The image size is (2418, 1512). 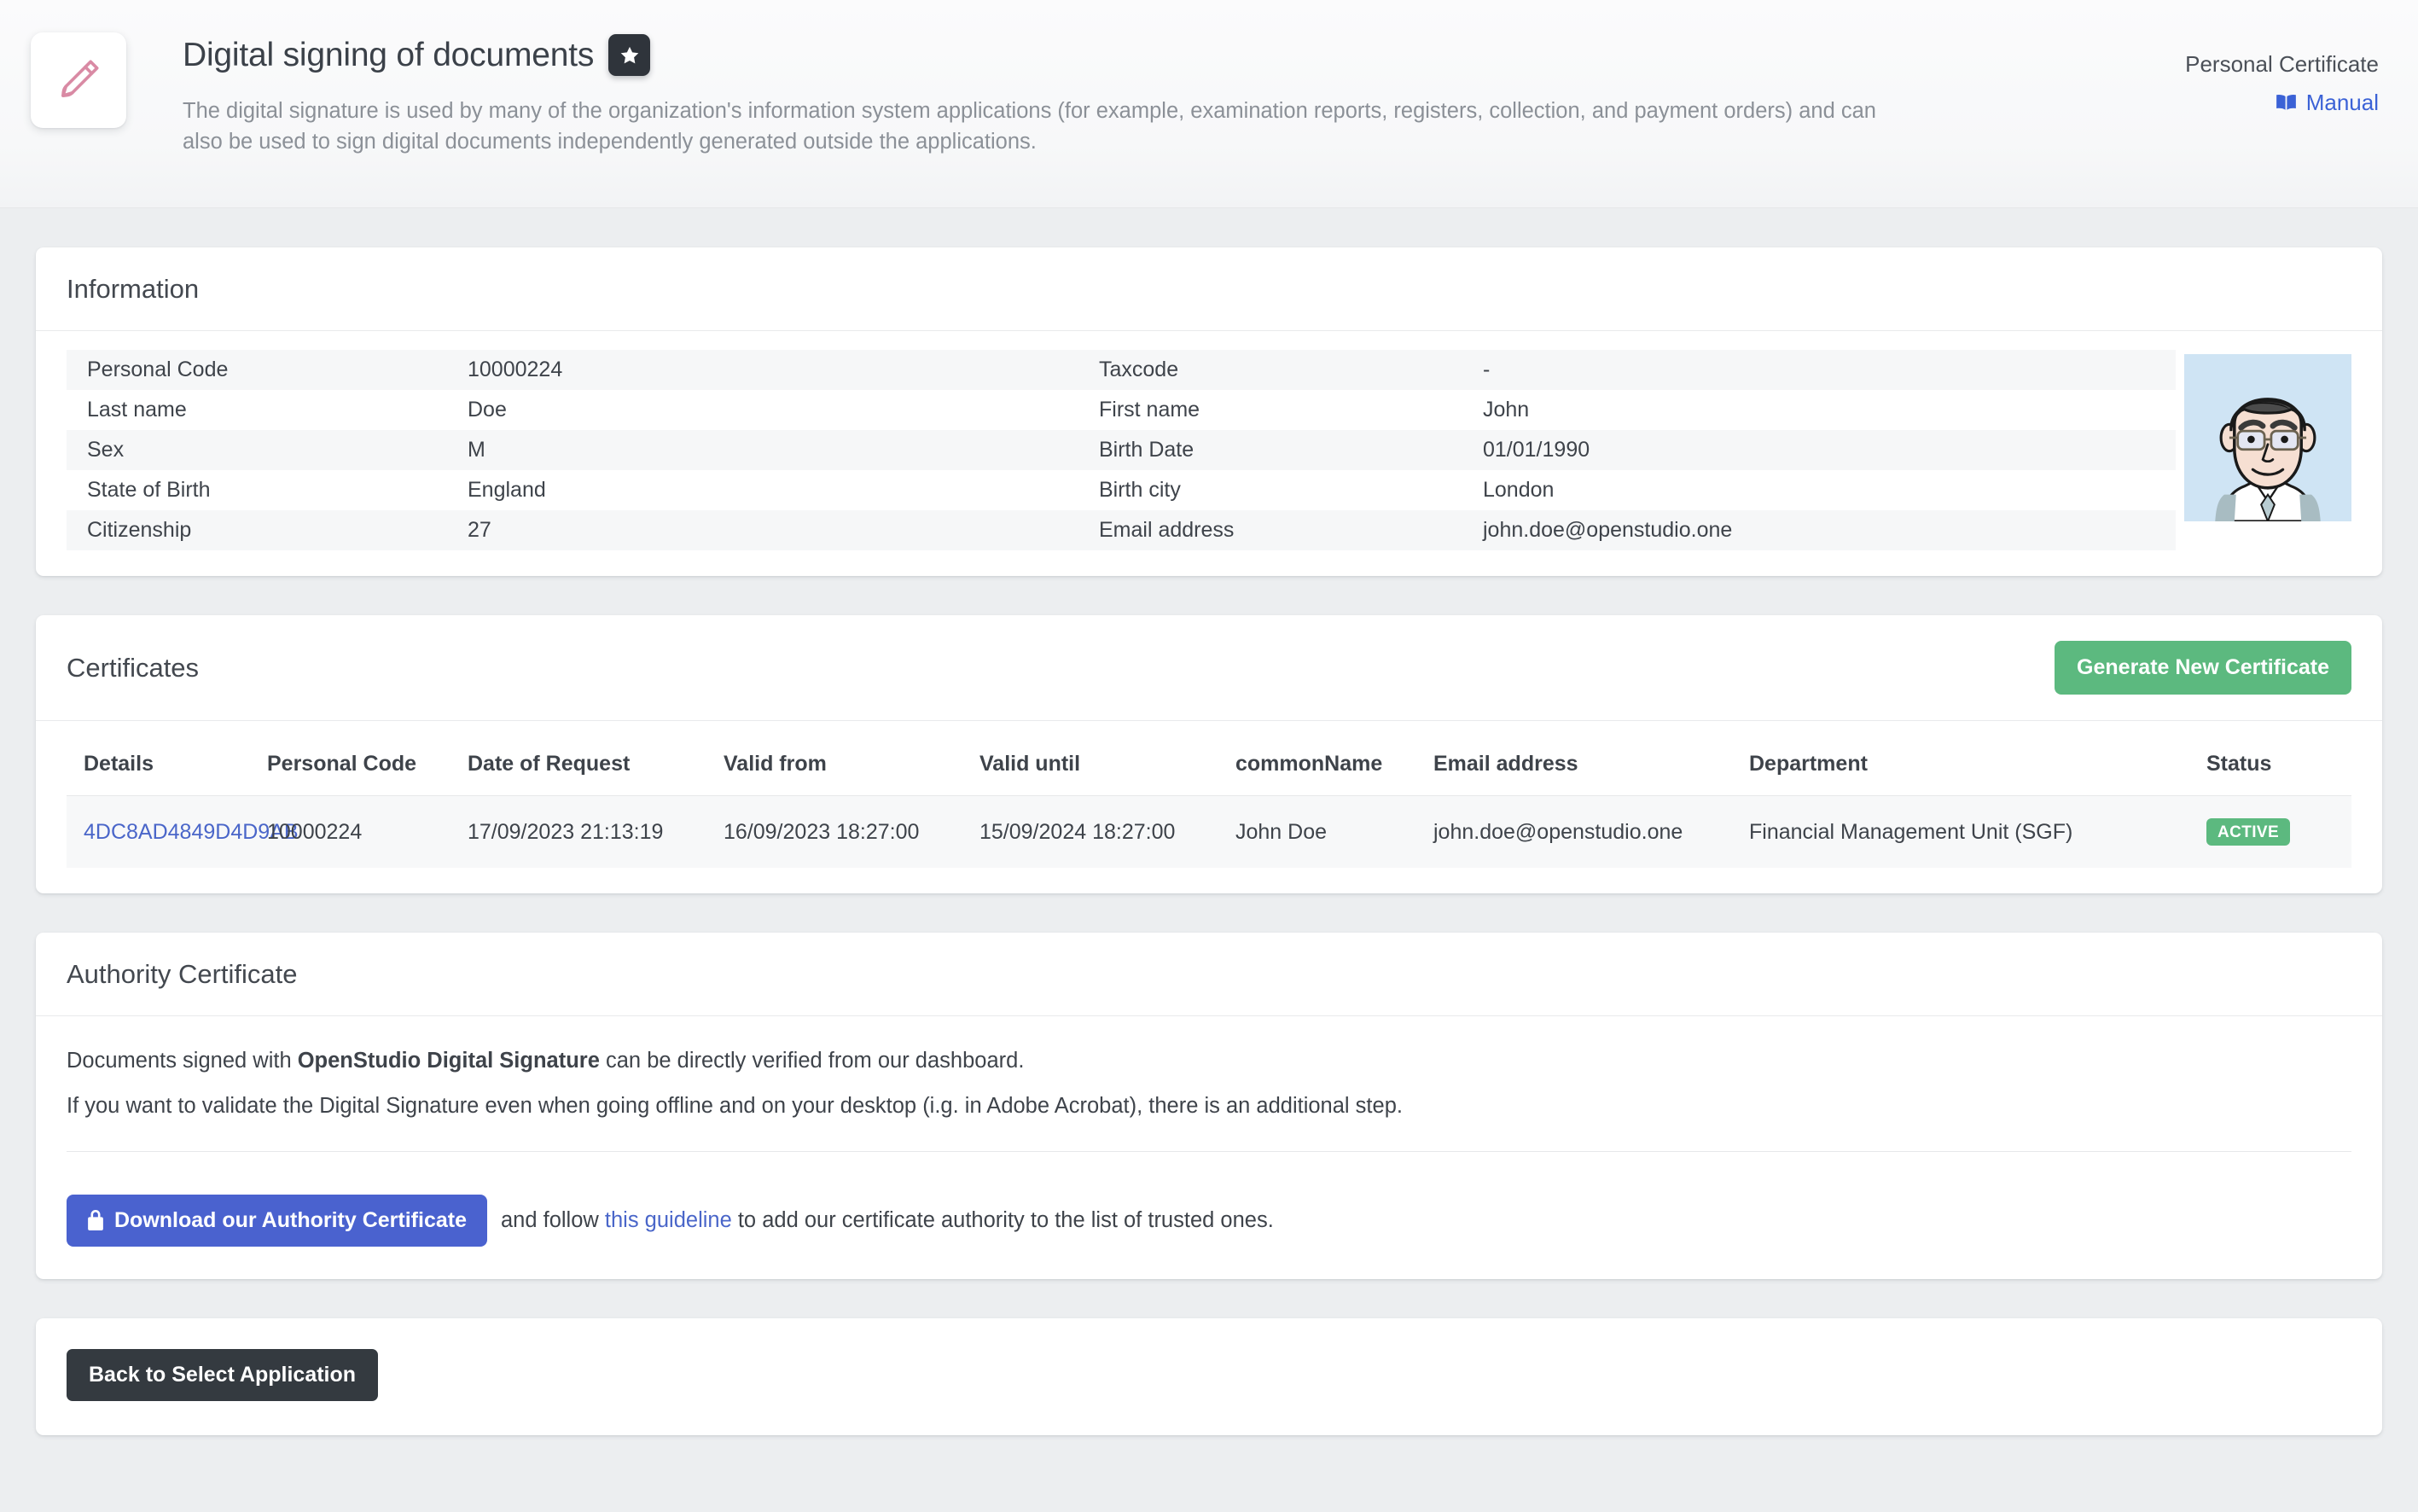 I want to click on avatar, so click(x=2268, y=437).